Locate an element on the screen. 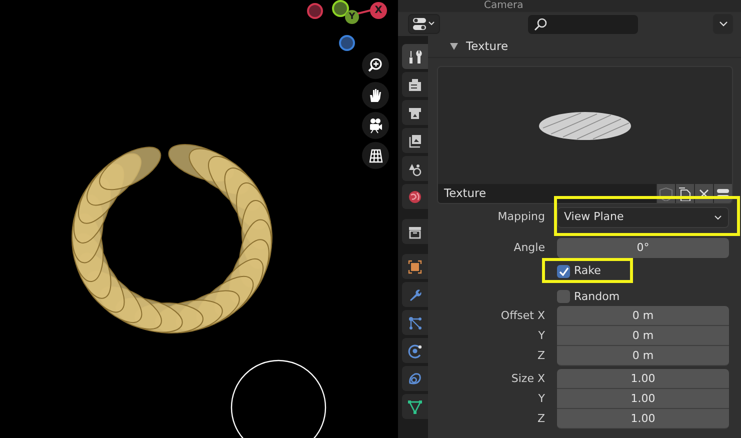 This screenshot has height=438, width=741. zoom-button is located at coordinates (375, 65).